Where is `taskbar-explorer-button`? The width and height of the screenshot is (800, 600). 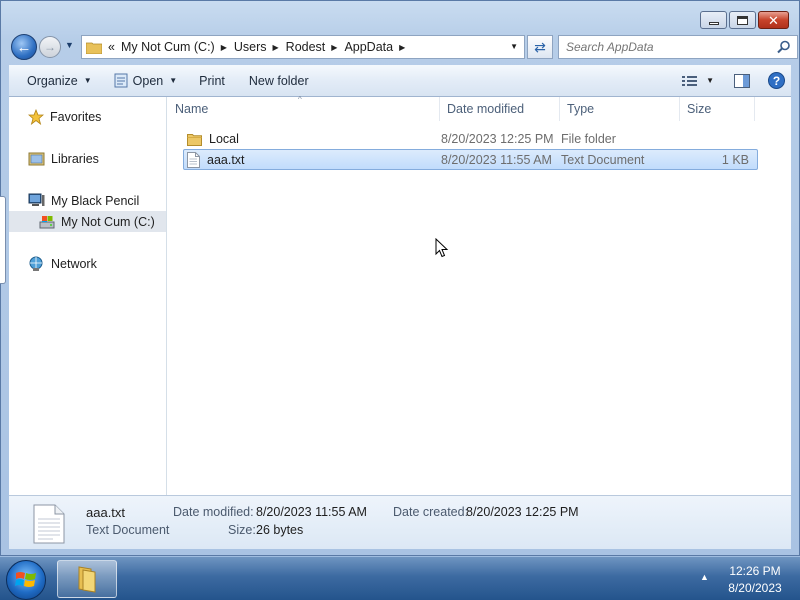
taskbar-explorer-button is located at coordinates (87, 579).